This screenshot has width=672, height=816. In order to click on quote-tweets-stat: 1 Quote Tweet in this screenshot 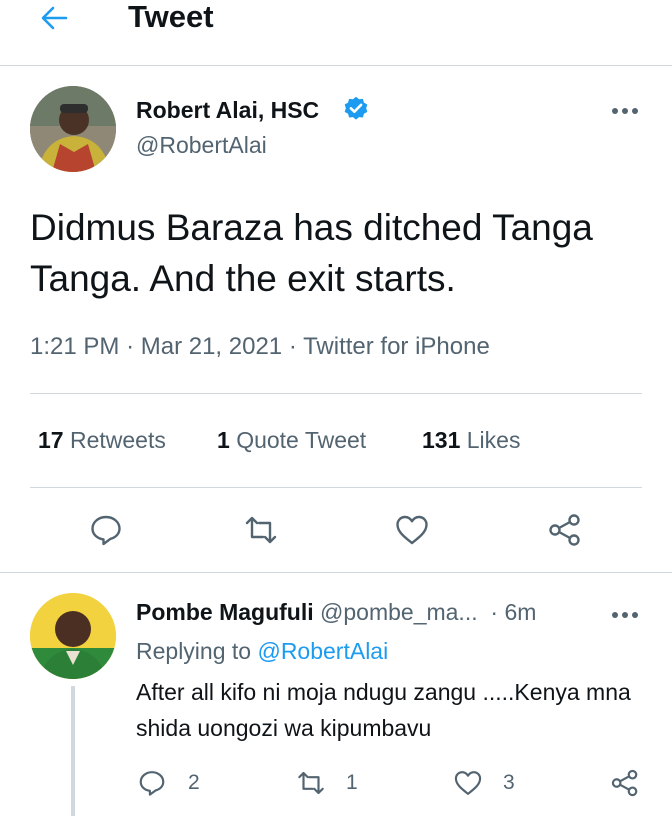, I will do `click(291, 440)`.